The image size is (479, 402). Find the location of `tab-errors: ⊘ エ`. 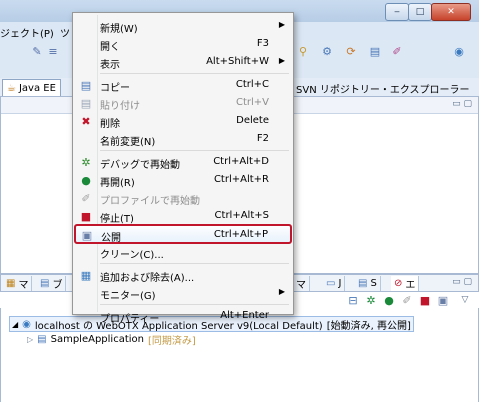

tab-errors: ⊘ エ is located at coordinates (405, 283).